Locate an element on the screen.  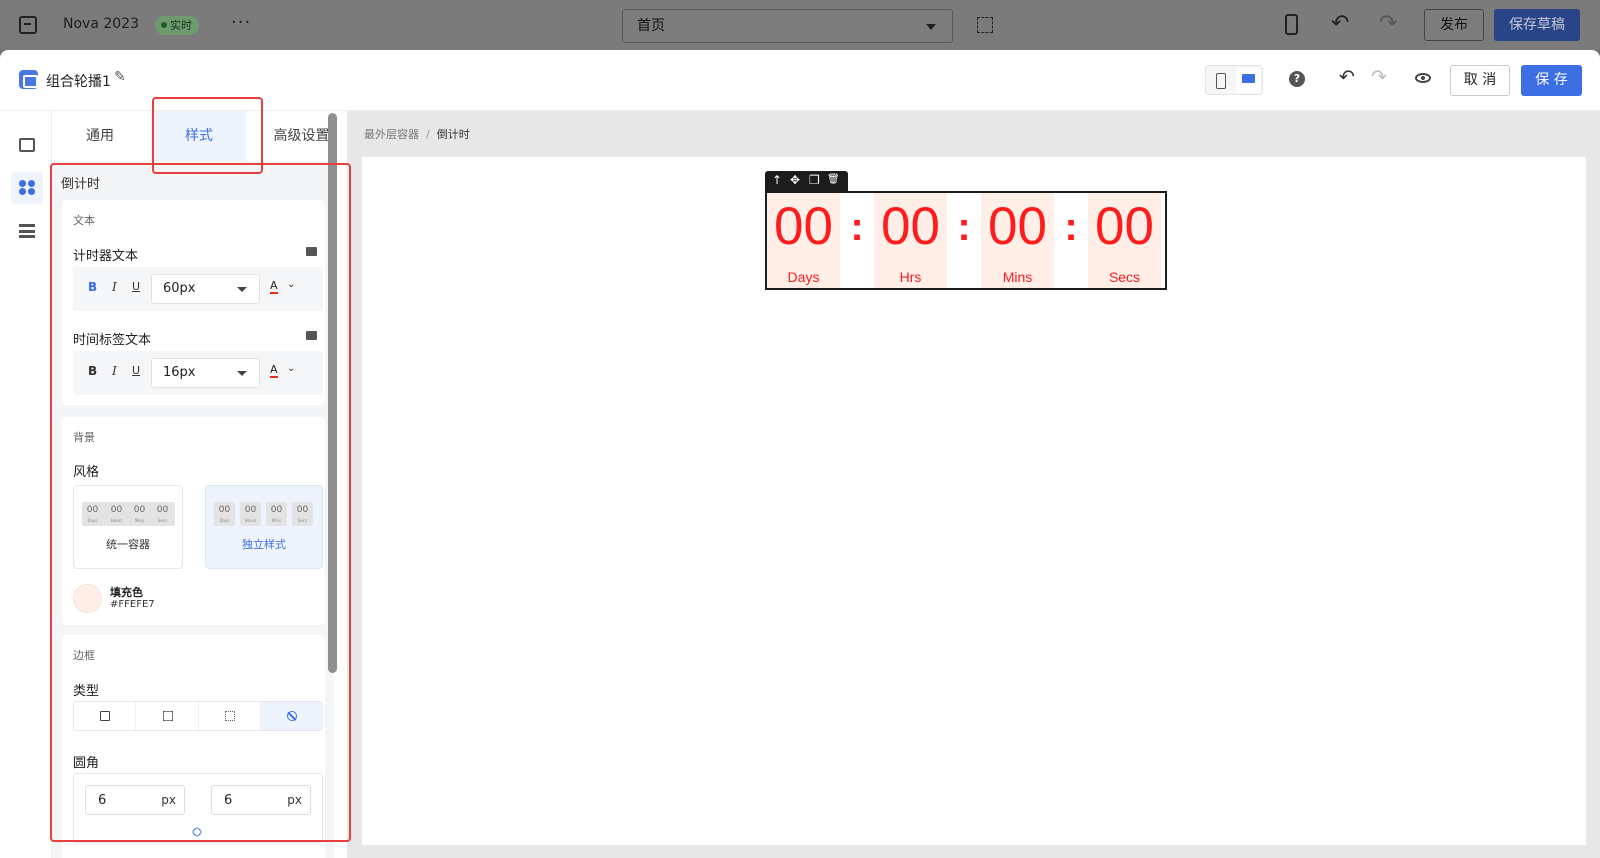
countdown-unit-hours: 00 Hrs is located at coordinates (910, 240).